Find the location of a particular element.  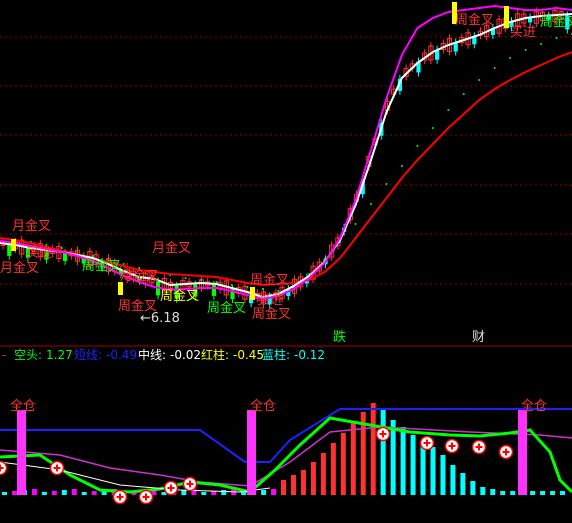

legend-dash: - is located at coordinates (4, 355).